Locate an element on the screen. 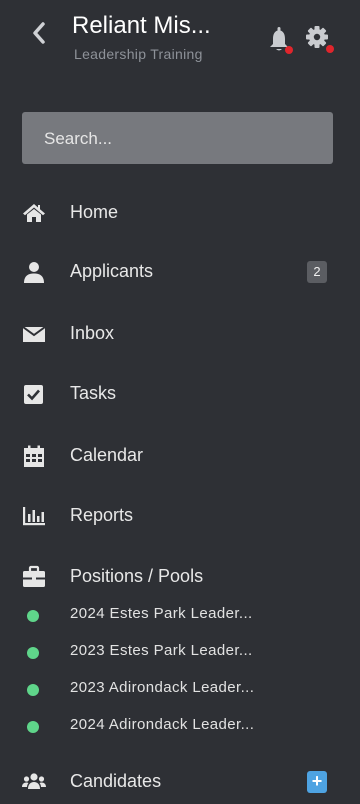 This screenshot has height=804, width=360. nav-item-tasks: Tasks is located at coordinates (180, 394).